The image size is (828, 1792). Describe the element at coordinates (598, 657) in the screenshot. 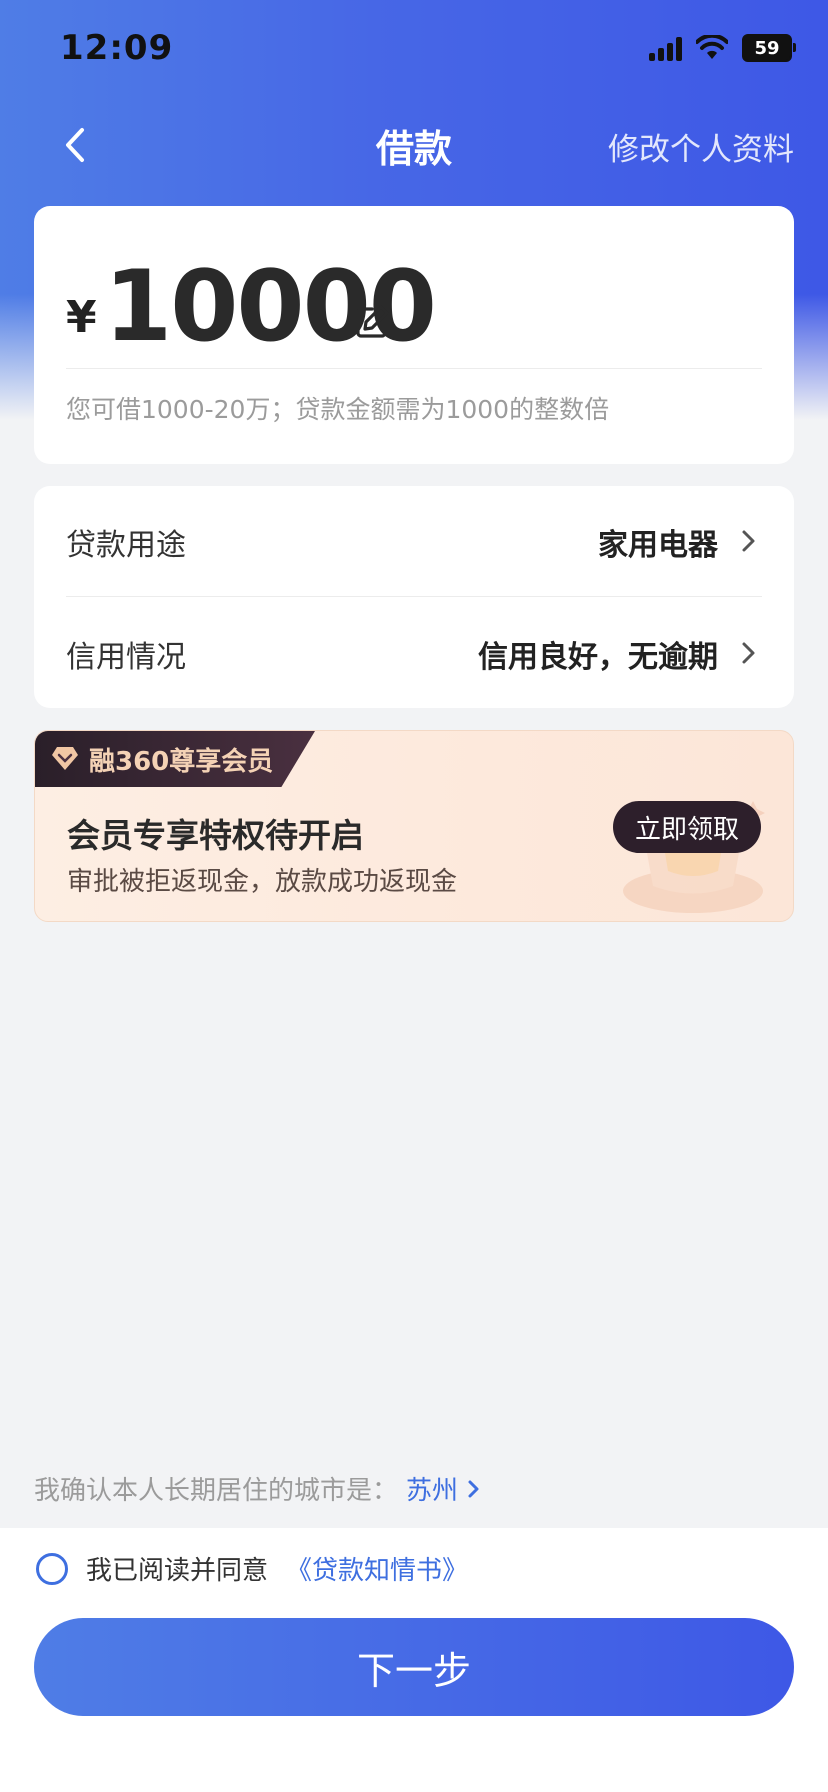

I see `row-value: 信用良好，无逾期` at that location.